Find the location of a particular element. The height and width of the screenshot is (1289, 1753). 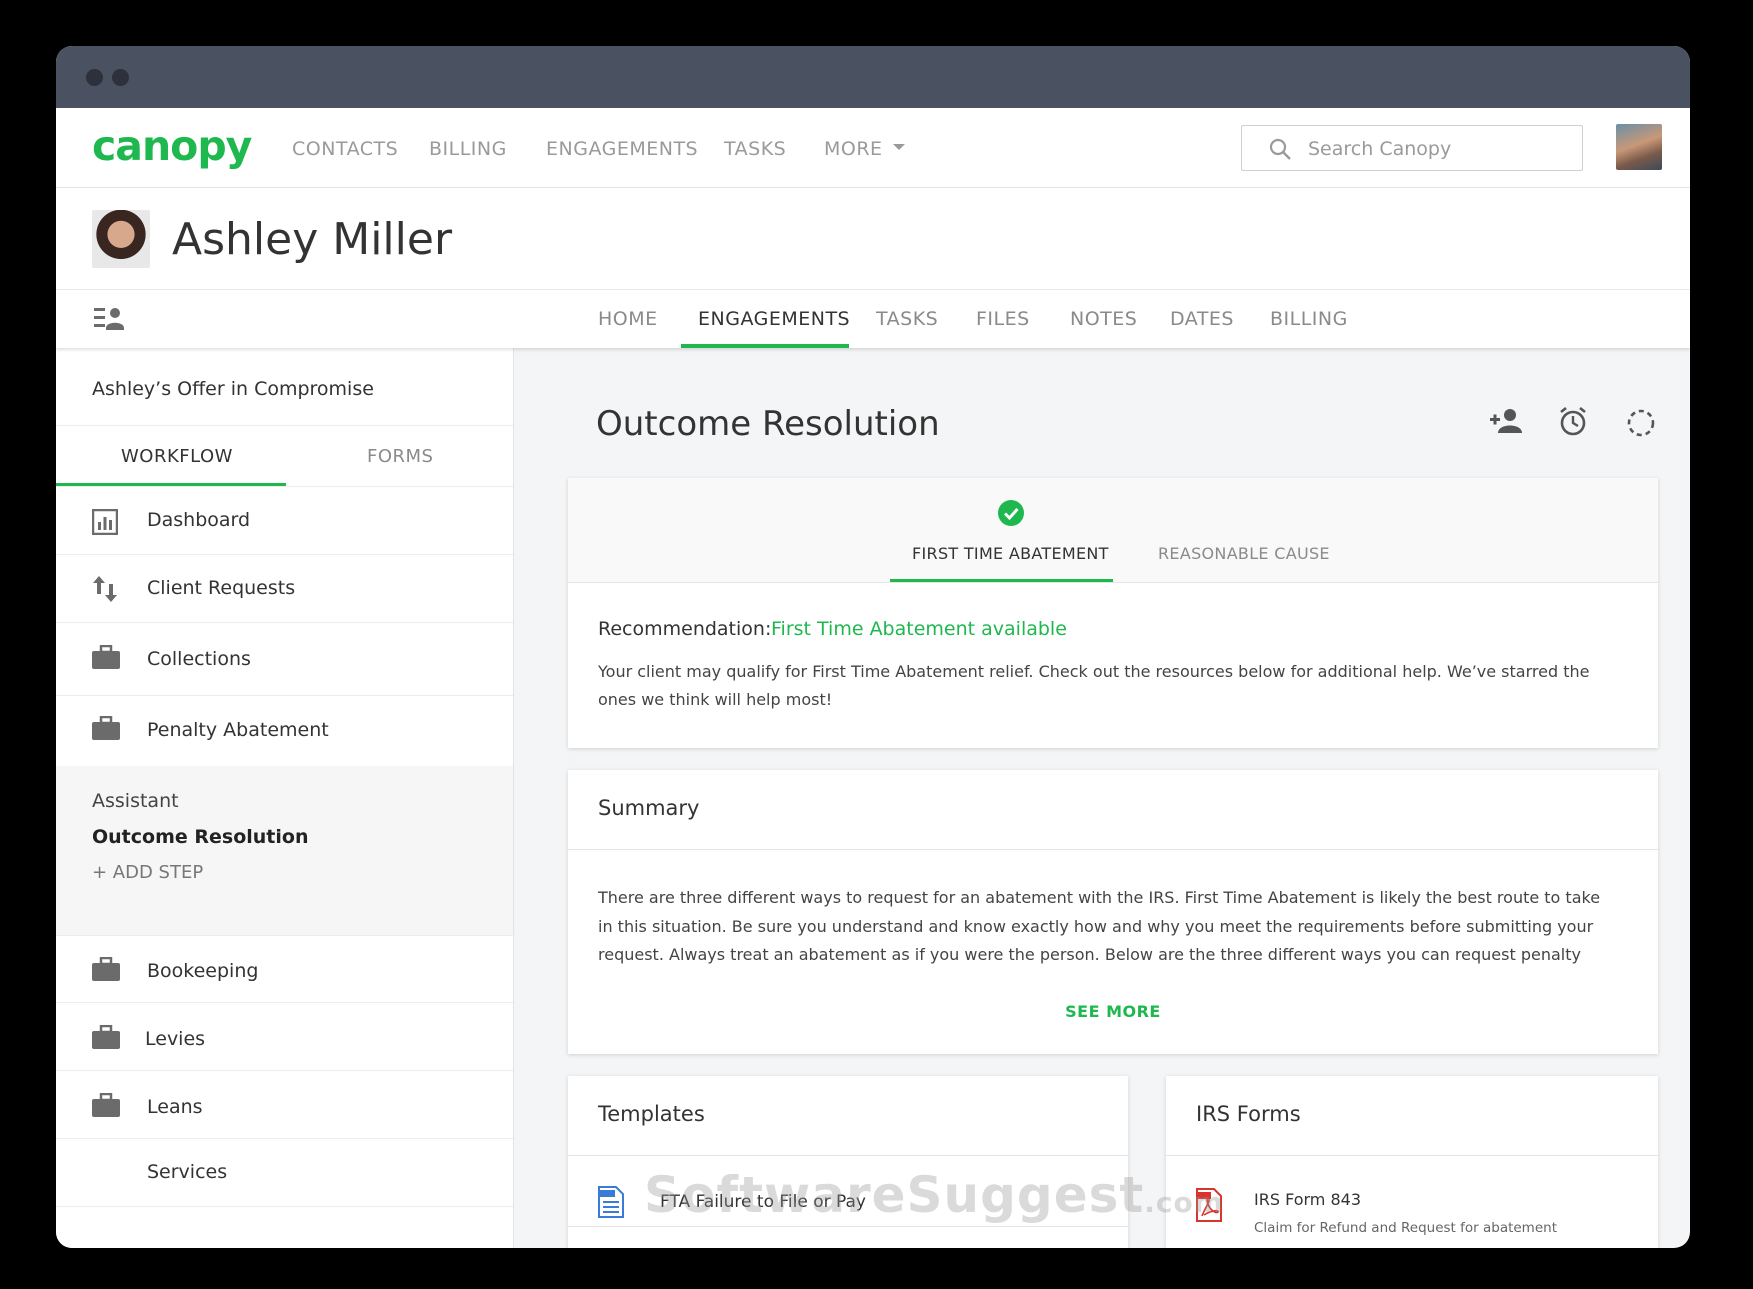

tab-files: FILES is located at coordinates (1003, 319).